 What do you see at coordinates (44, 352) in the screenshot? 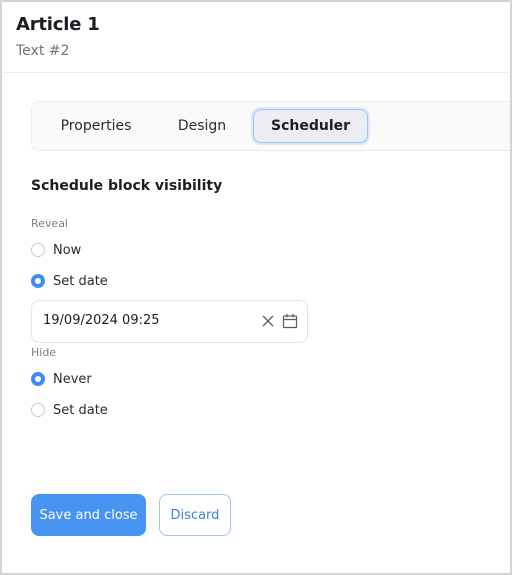
I see `hide-label: Hide` at bounding box center [44, 352].